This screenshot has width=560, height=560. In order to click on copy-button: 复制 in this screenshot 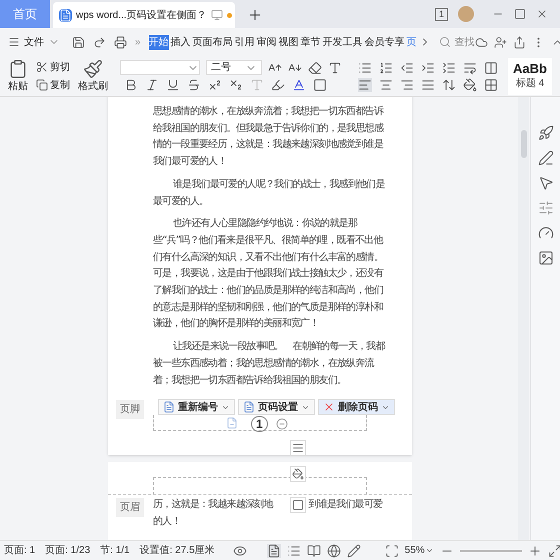, I will do `click(53, 85)`.